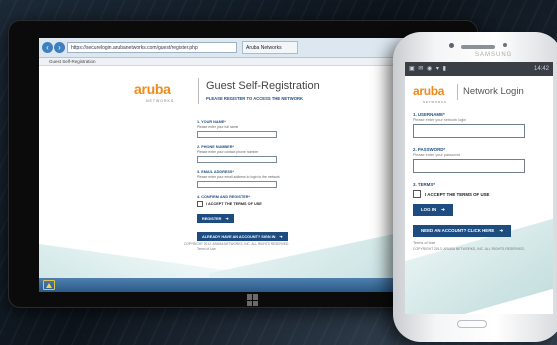 This screenshot has height=345, width=557. What do you see at coordinates (429, 209) in the screenshot?
I see `login-button-label: LOG IN` at bounding box center [429, 209].